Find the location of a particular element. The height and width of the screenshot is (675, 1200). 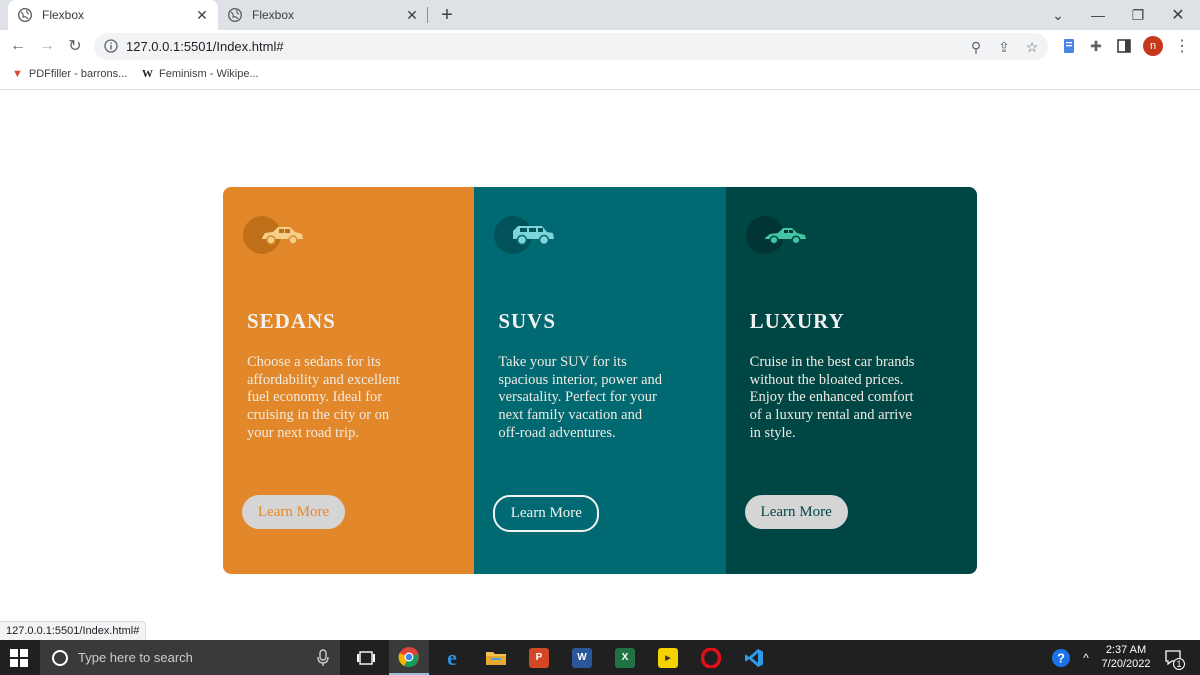

vscode-app-icon is located at coordinates (754, 657).